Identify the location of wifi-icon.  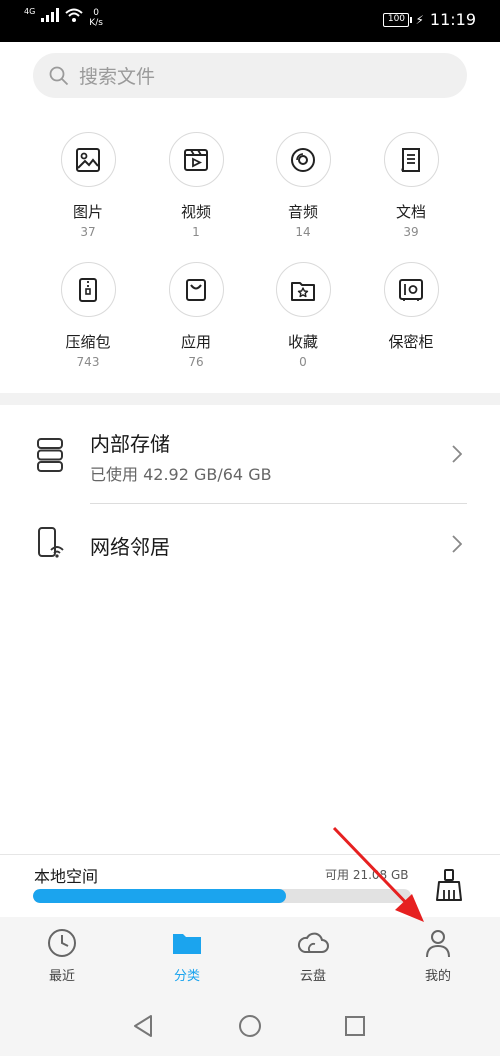
(74, 15).